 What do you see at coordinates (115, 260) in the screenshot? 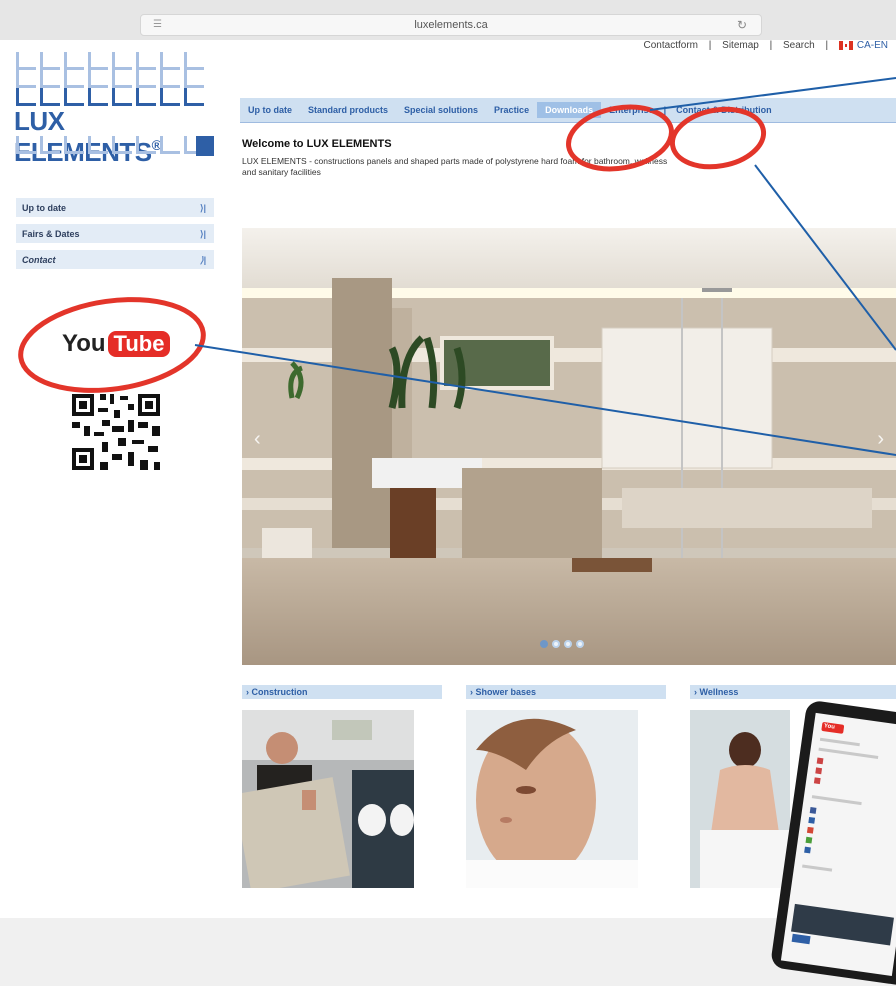
I see `sidebar-item-contact: Contact ⟩|` at bounding box center [115, 260].